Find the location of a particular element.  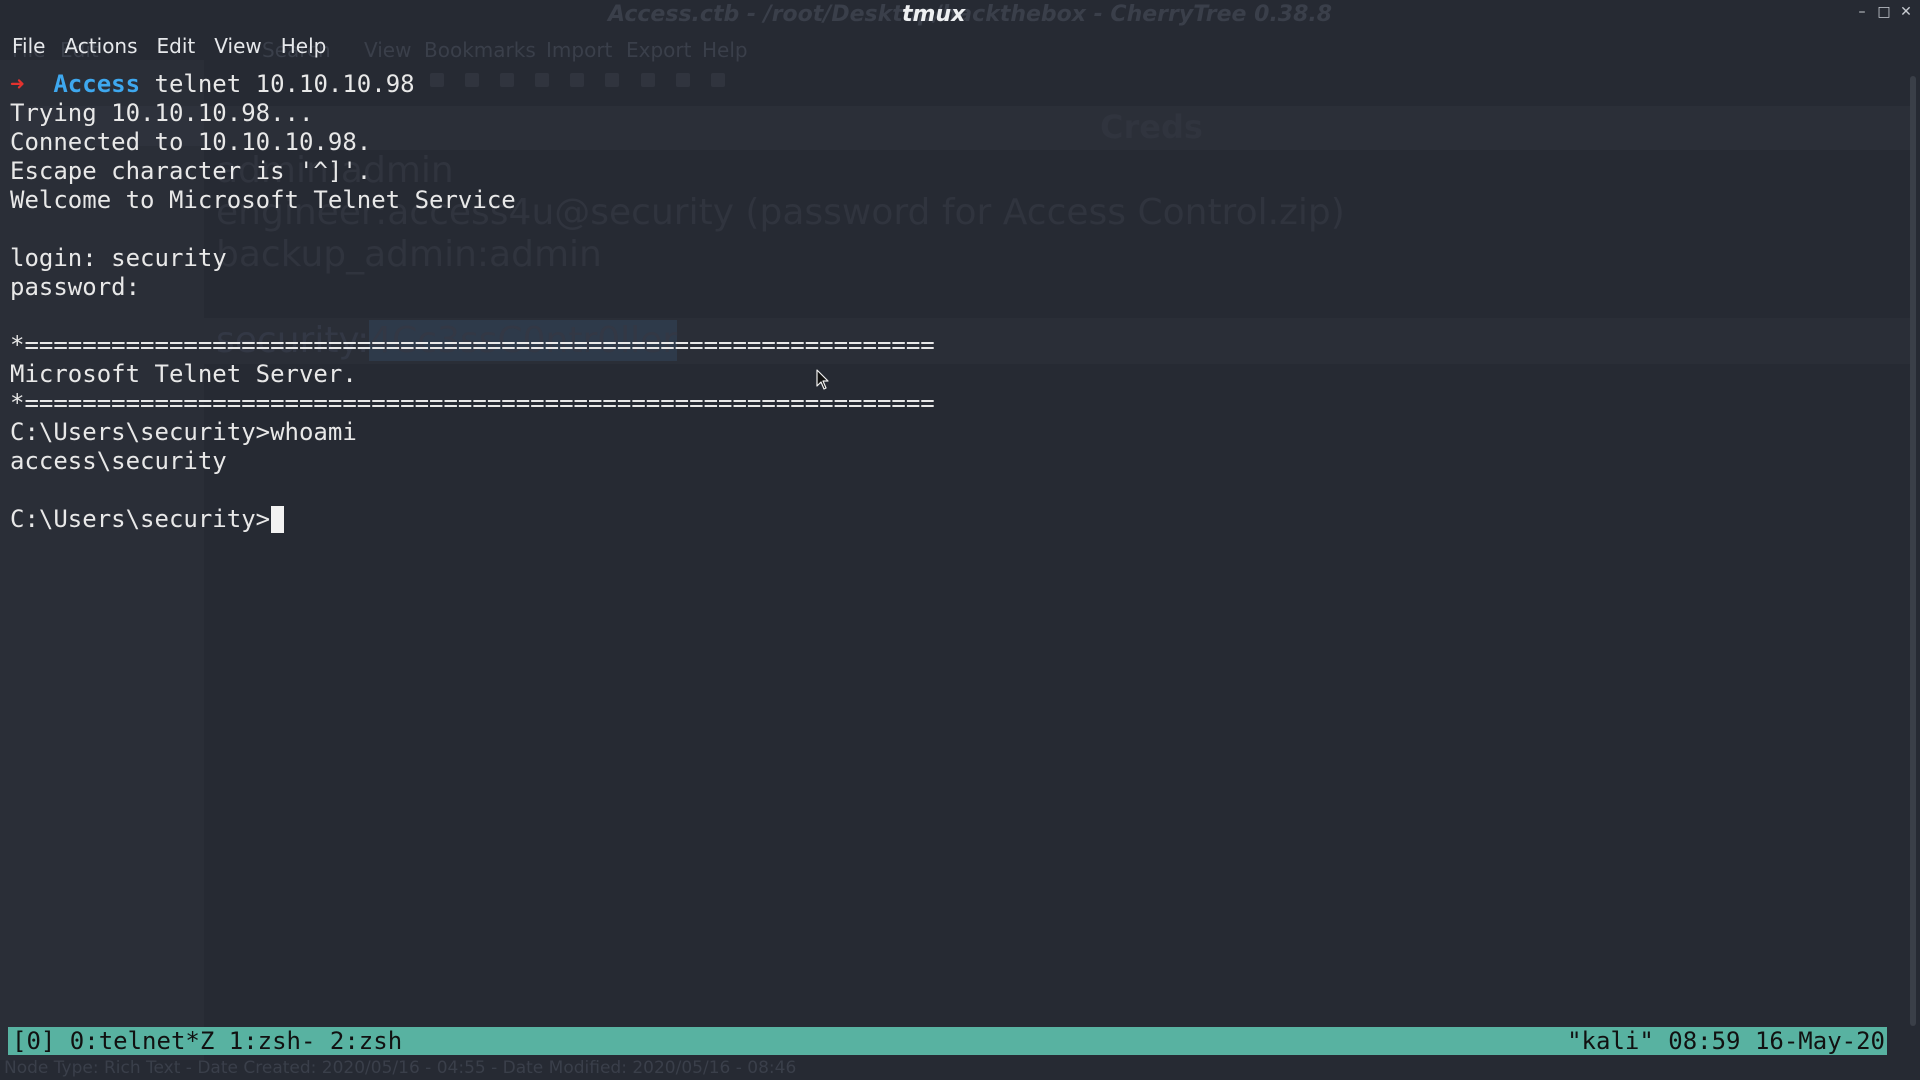

terminal-command-line: ➜ Access telnet 10.10.10.98 is located at coordinates (950, 84).